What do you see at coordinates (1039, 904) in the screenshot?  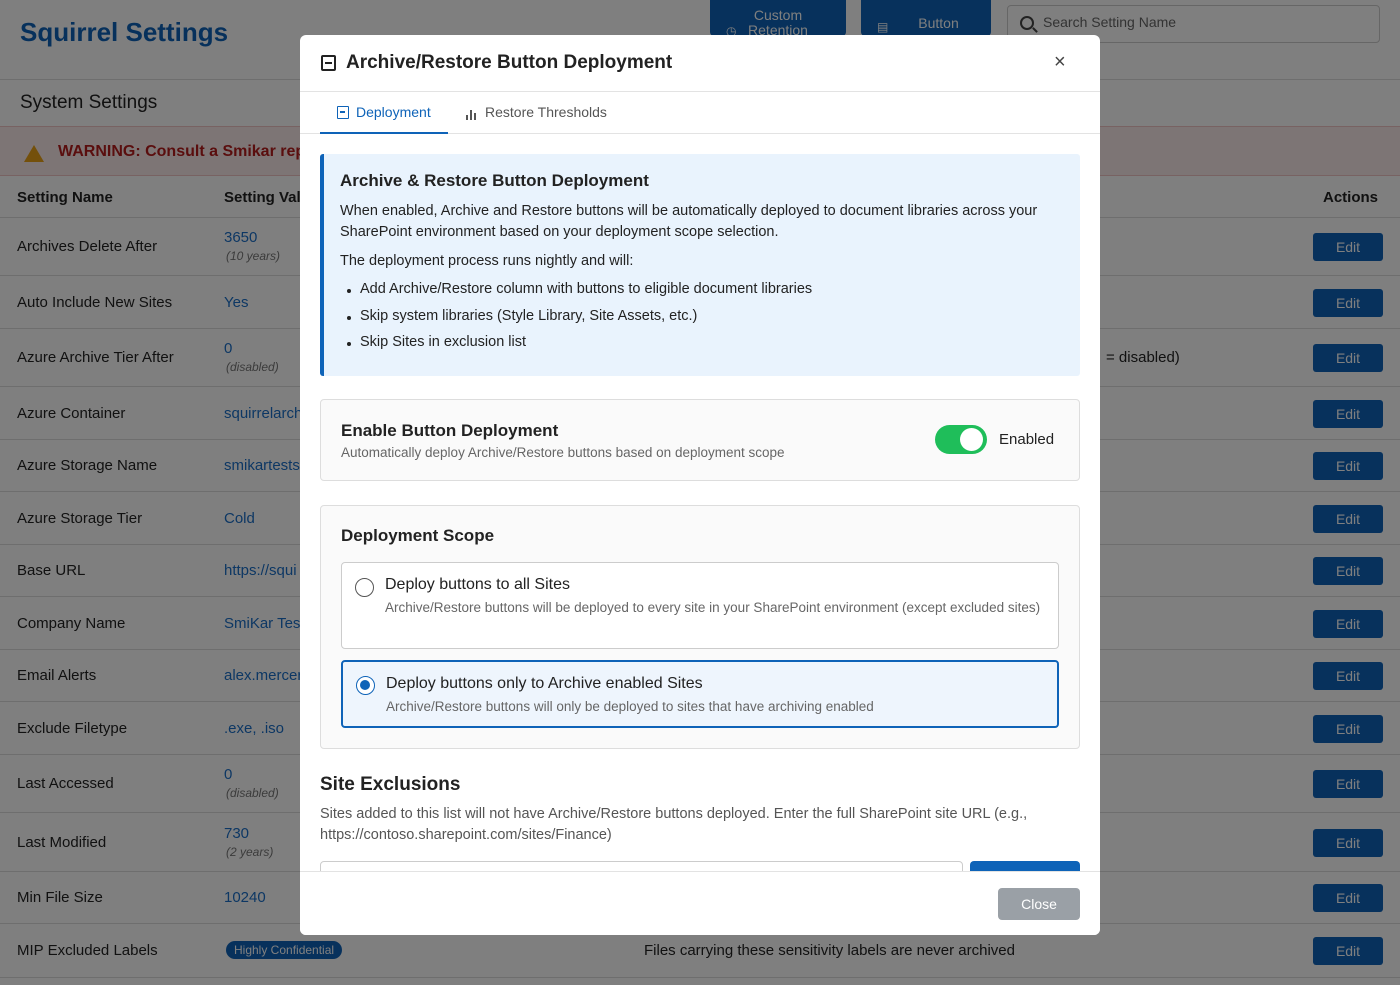 I see `close-button: Close` at bounding box center [1039, 904].